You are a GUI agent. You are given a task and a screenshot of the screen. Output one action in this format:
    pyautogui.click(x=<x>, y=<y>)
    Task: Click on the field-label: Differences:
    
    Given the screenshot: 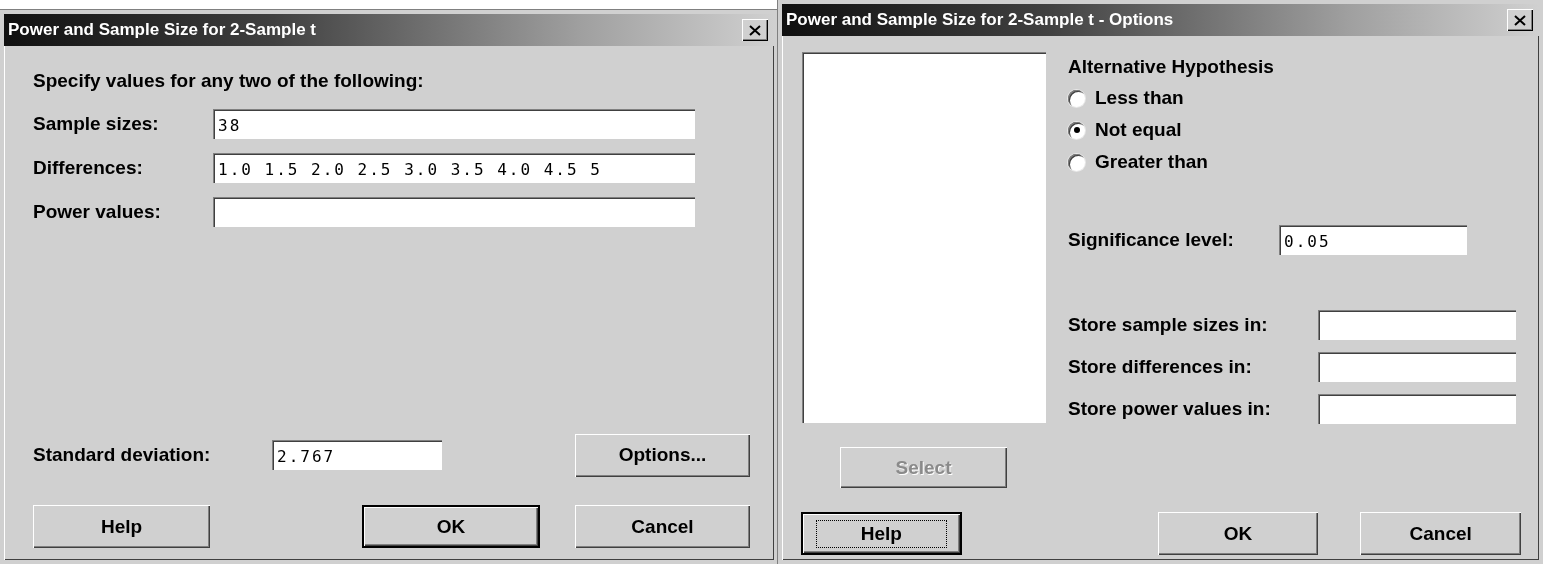 What is the action you would take?
    pyautogui.click(x=88, y=168)
    